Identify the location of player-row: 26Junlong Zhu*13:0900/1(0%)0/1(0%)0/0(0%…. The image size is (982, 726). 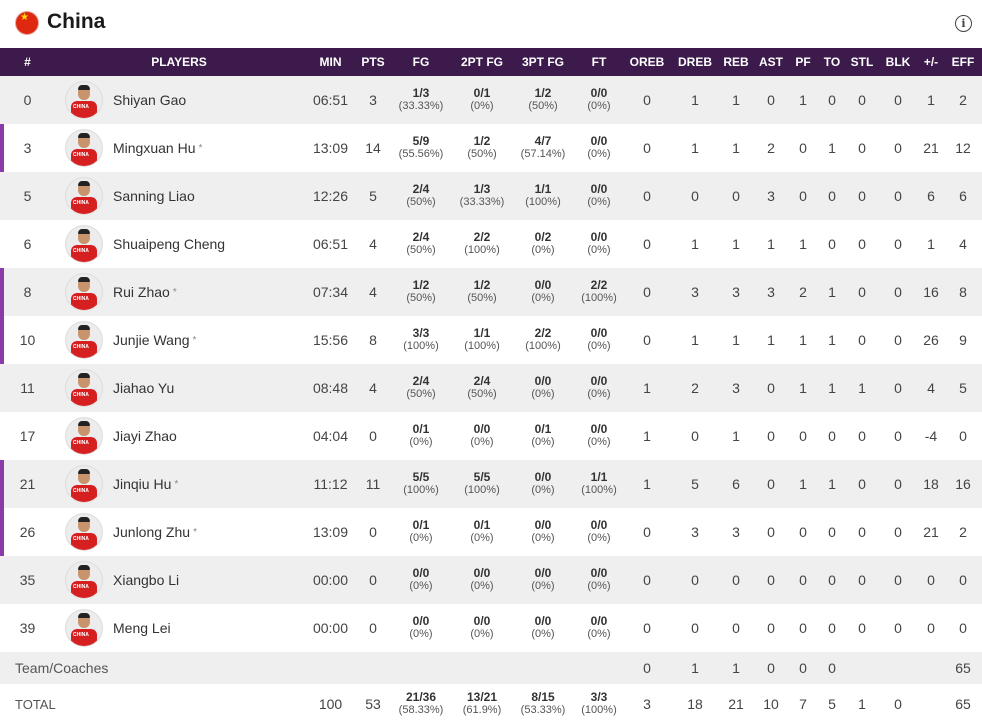
(491, 532).